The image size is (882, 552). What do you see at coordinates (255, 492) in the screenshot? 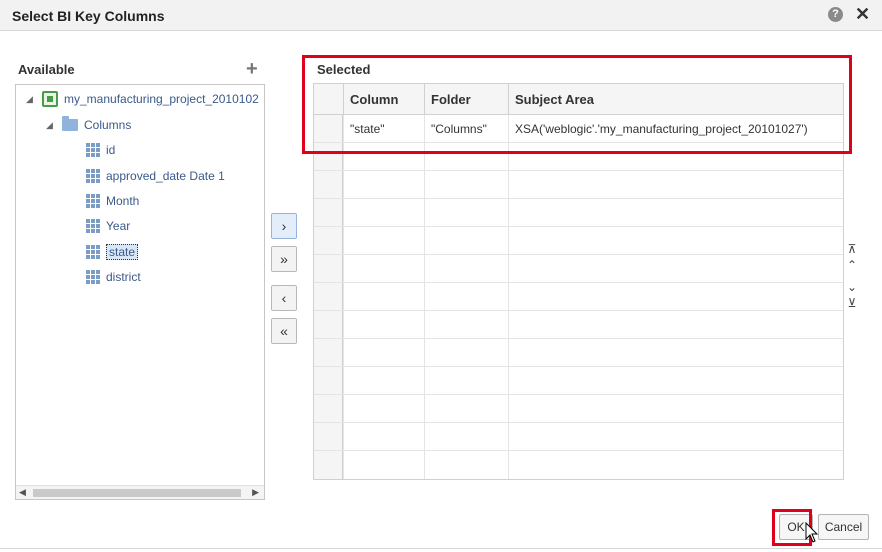
I see `scroll-right-icon: ▶` at bounding box center [255, 492].